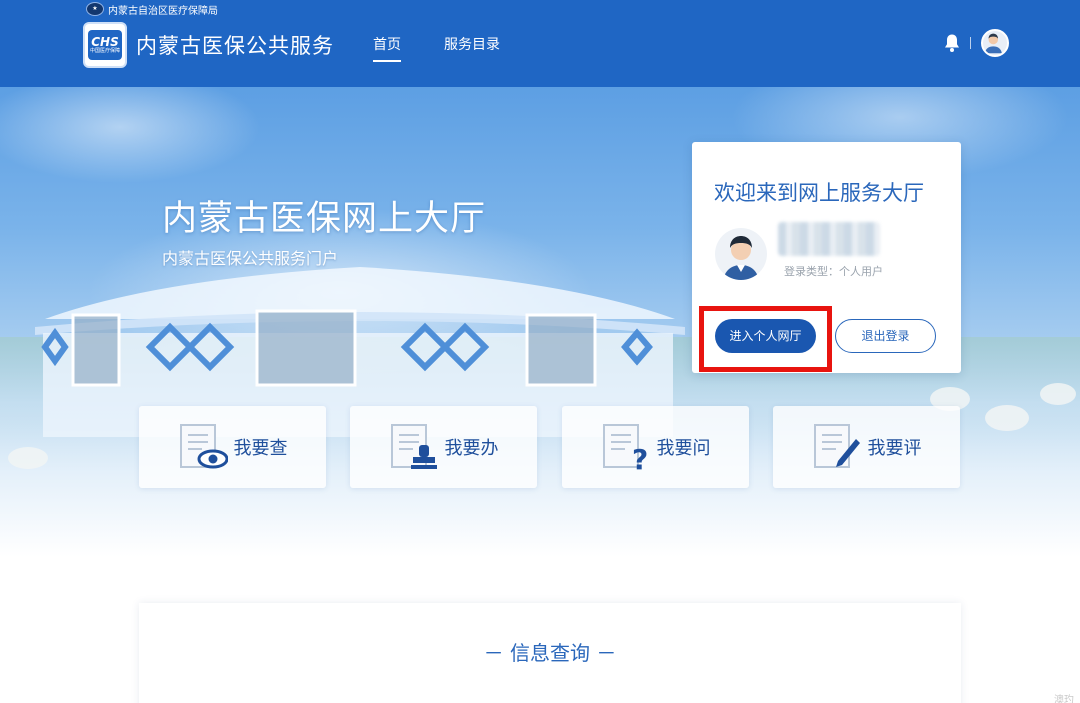 The width and height of the screenshot is (1080, 703). What do you see at coordinates (833, 271) in the screenshot?
I see `login-type-label: 登录类型：个人用户` at bounding box center [833, 271].